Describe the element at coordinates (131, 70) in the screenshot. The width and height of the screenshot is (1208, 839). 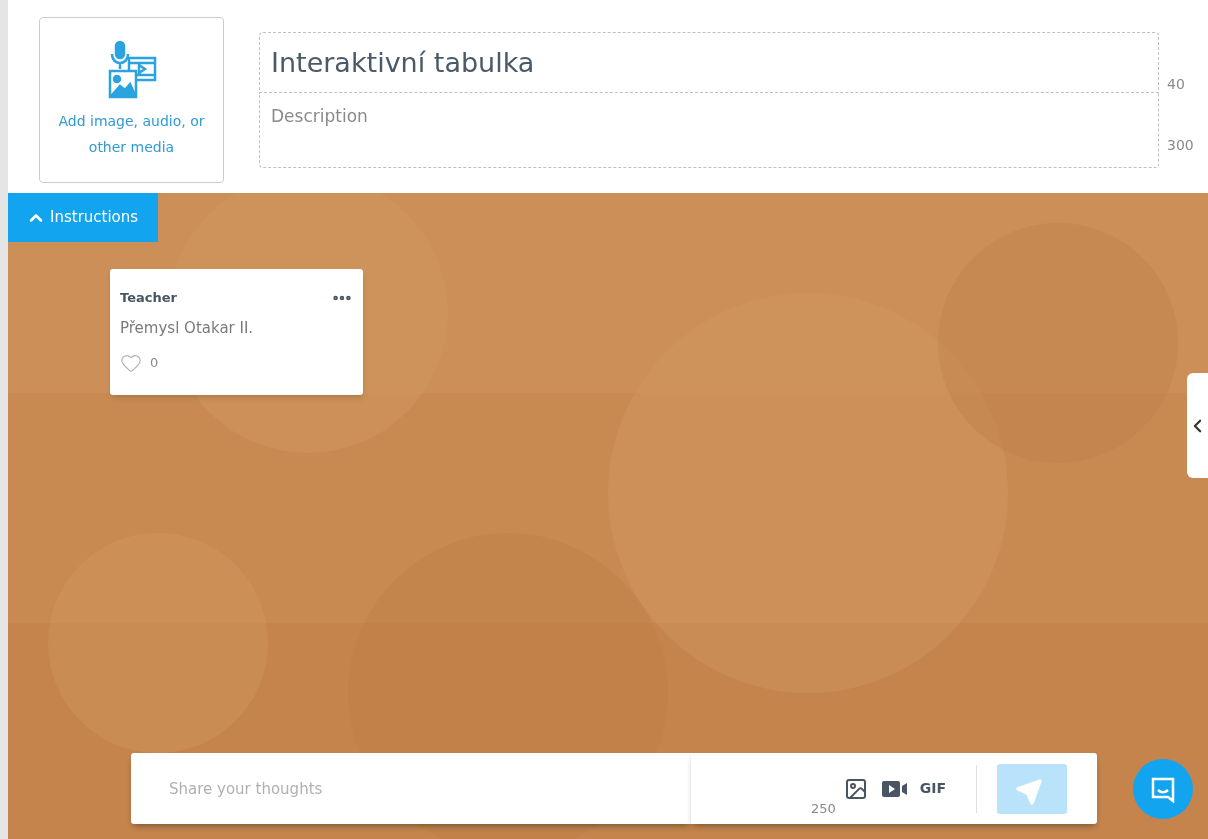
I see `media-icon` at that location.